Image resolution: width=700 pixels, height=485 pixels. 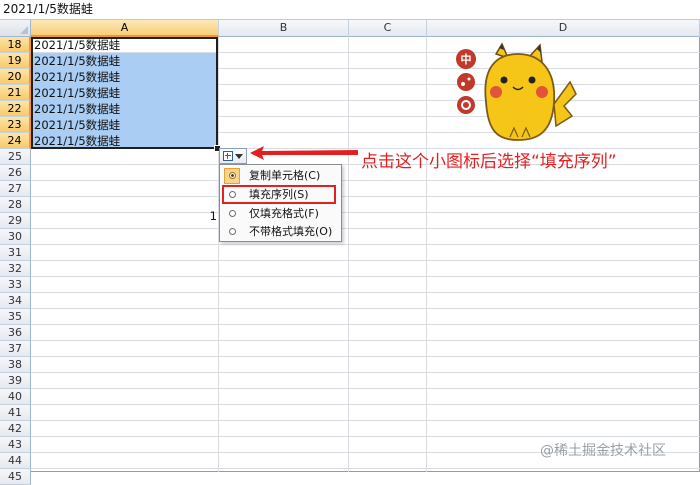 What do you see at coordinates (350, 10) in the screenshot?
I see `formula-bar: 2021/1/5数据蛙` at bounding box center [350, 10].